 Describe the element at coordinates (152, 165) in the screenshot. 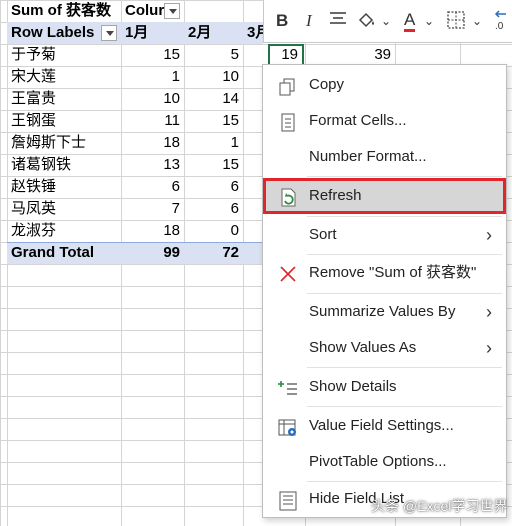

I see `value-cell: 13` at that location.